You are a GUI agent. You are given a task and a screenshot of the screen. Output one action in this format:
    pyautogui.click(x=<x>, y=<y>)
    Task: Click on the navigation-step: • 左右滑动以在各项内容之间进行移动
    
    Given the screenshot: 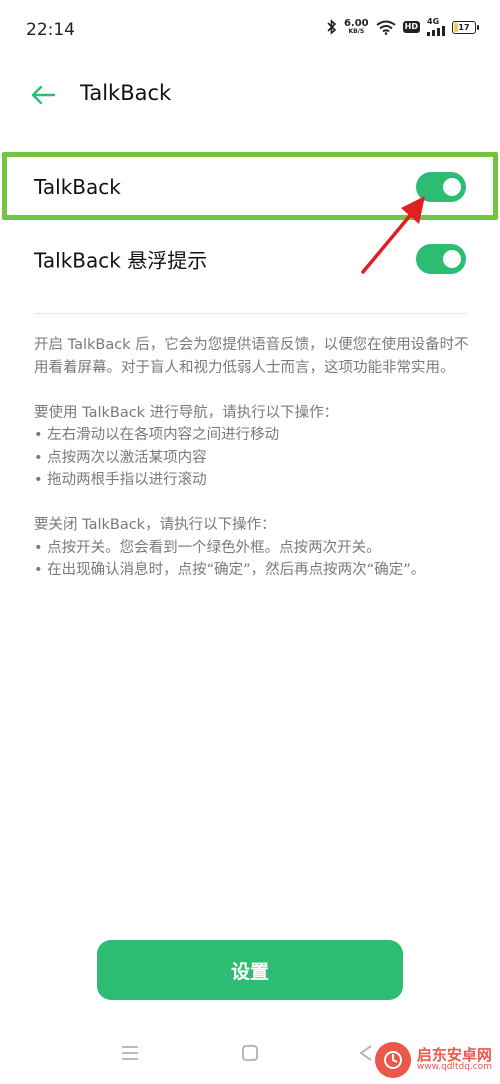 What is the action you would take?
    pyautogui.click(x=157, y=435)
    